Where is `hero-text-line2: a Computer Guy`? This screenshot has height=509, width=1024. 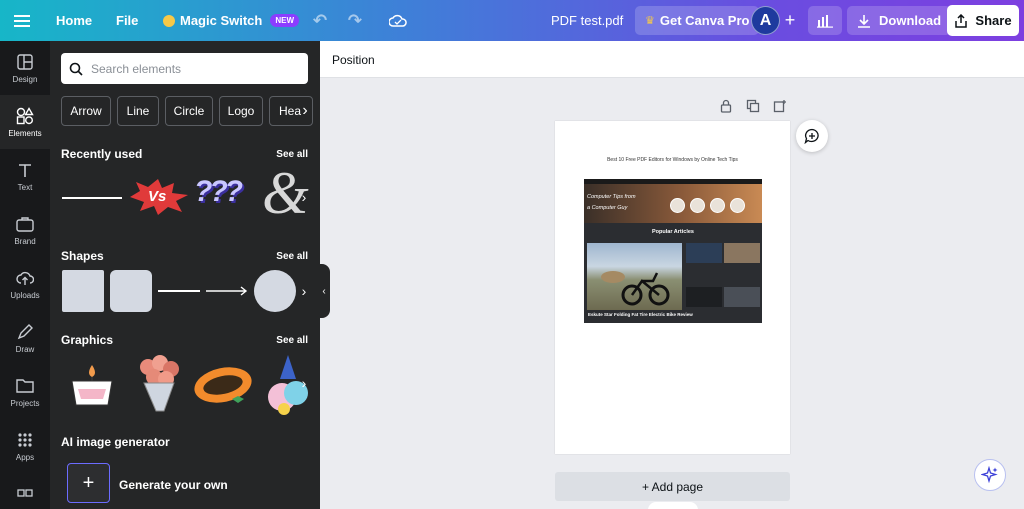 hero-text-line2: a Computer Guy is located at coordinates (607, 208).